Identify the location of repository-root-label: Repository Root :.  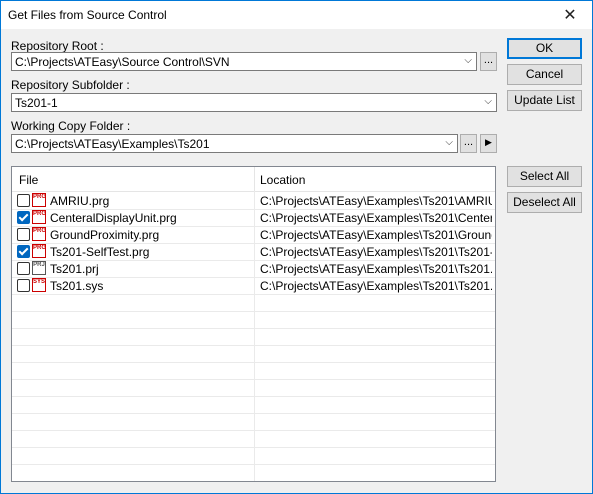
(57, 46).